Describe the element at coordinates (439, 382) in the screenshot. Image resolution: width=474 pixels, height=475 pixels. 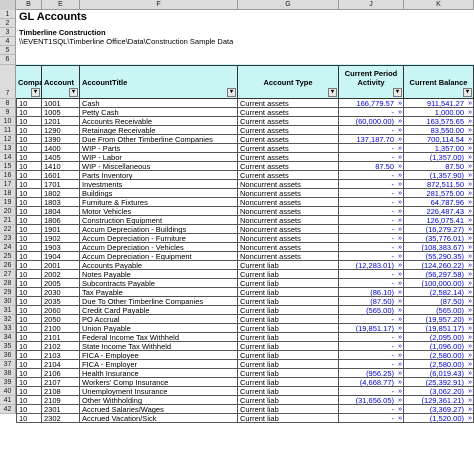
I see `cell-balance: (25,392.91) »` at that location.